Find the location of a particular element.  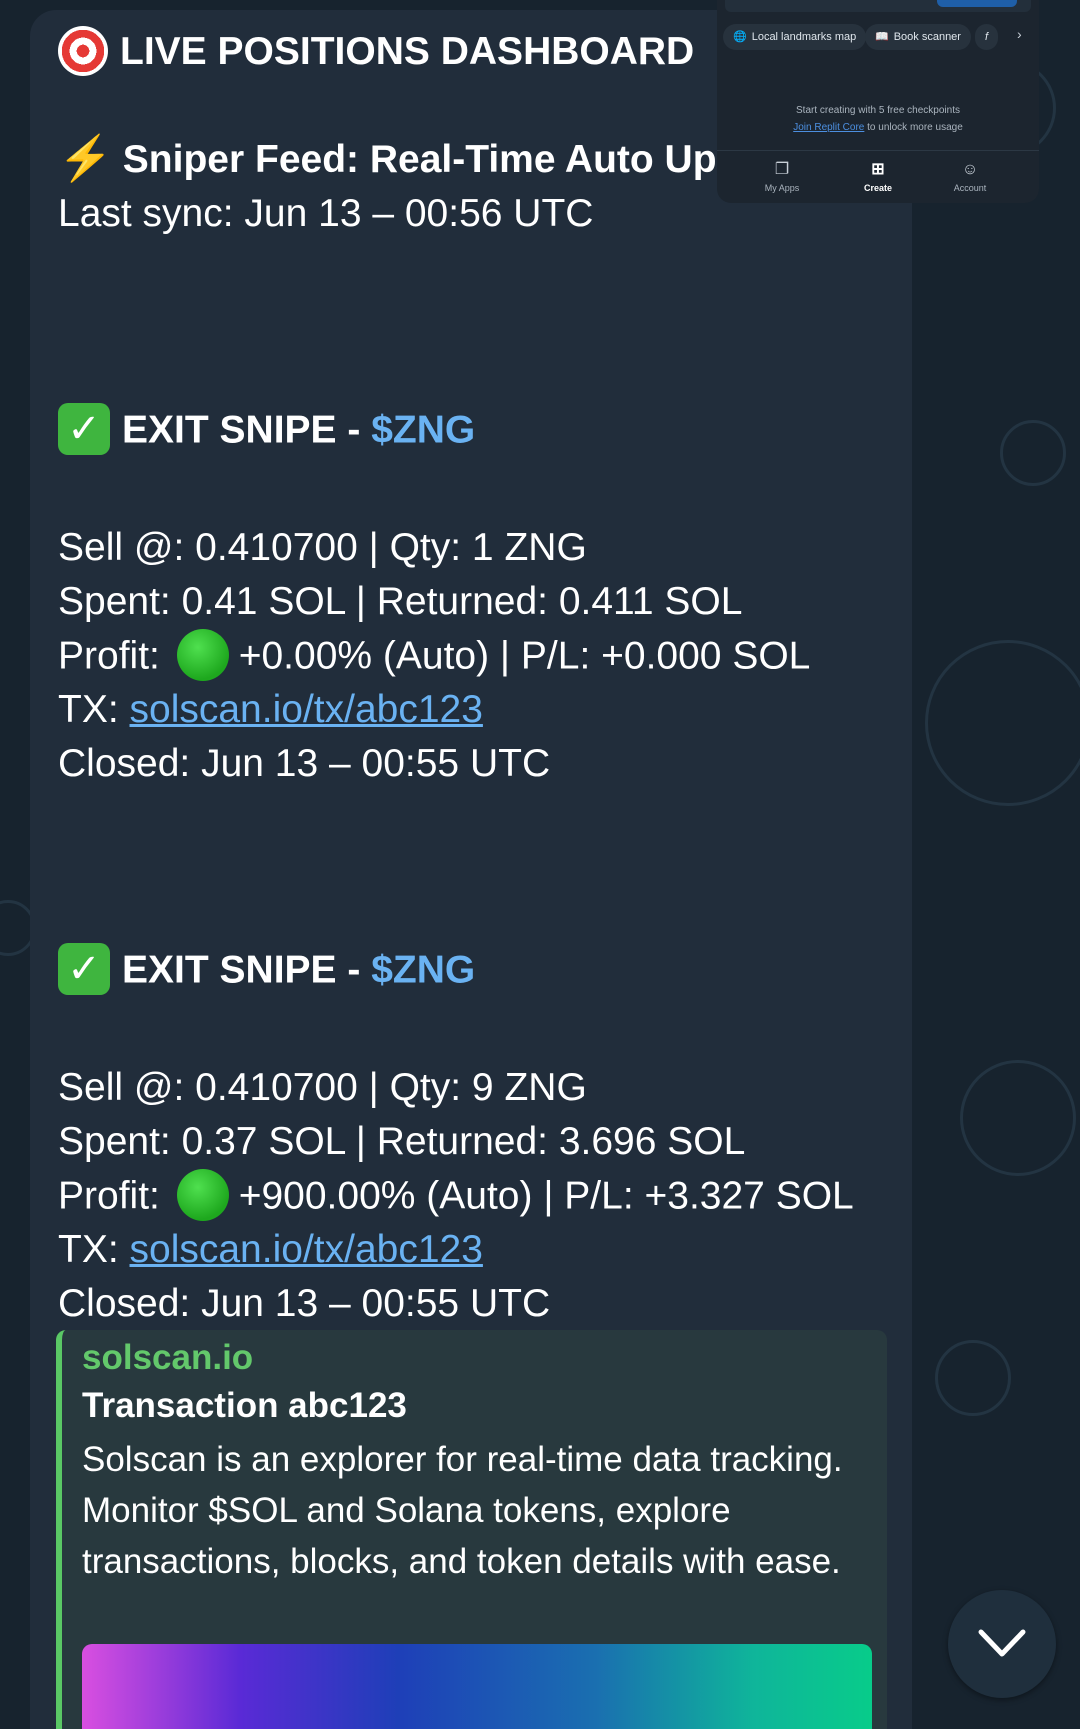

info-line: Start creating with 5 free checkpoints is located at coordinates (878, 110).